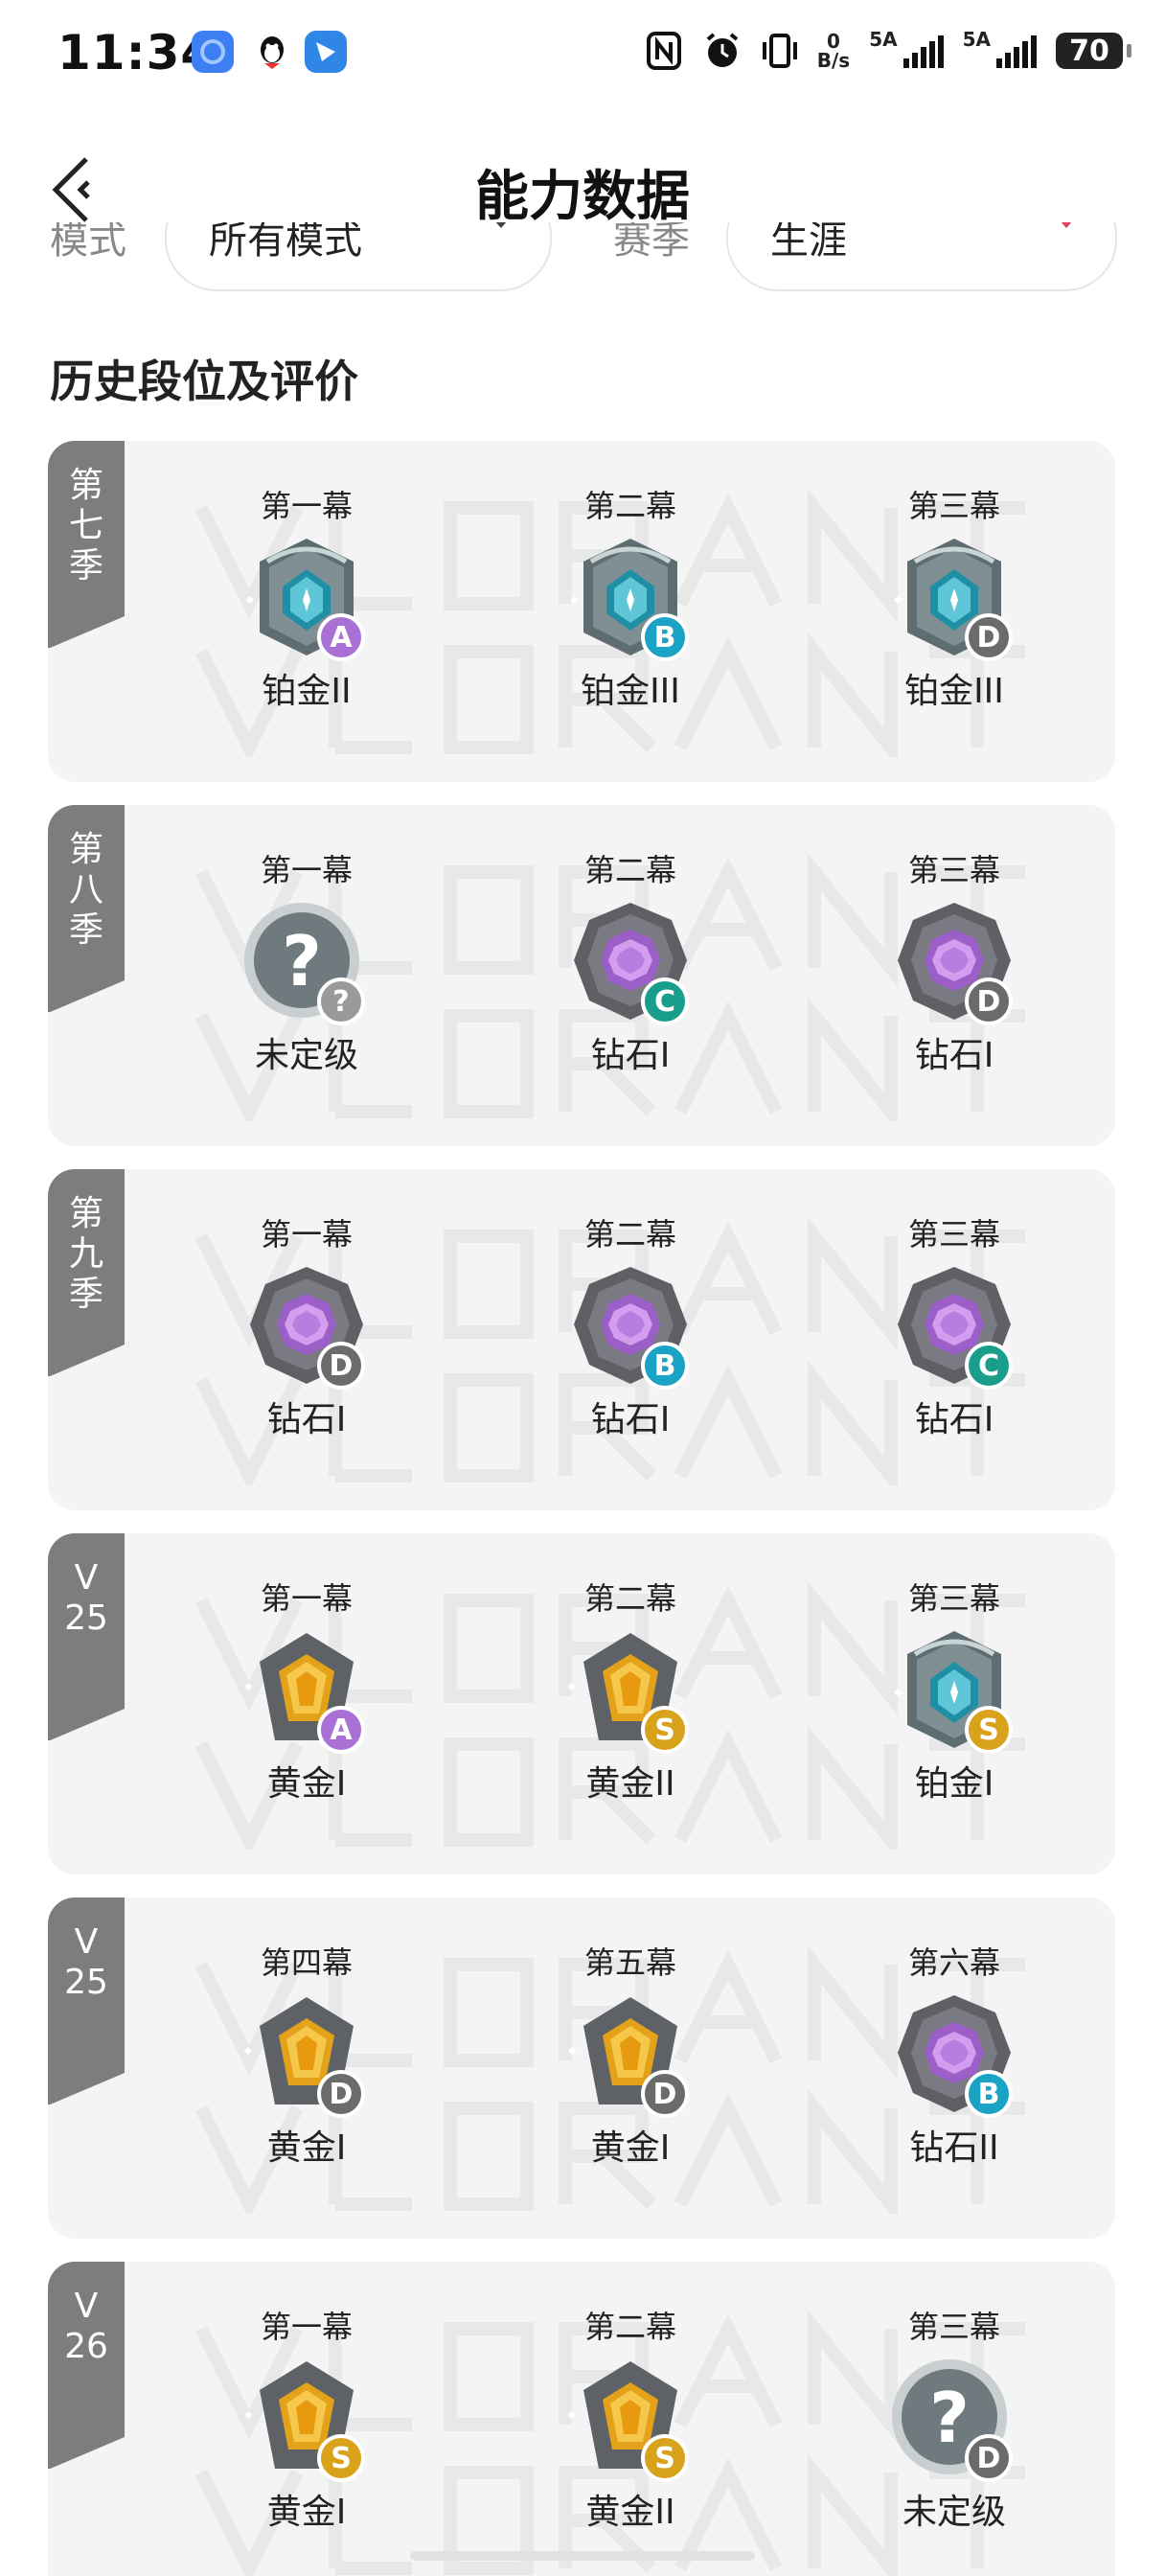 The image size is (1165, 2576). What do you see at coordinates (272, 52) in the screenshot?
I see `qq-icon` at bounding box center [272, 52].